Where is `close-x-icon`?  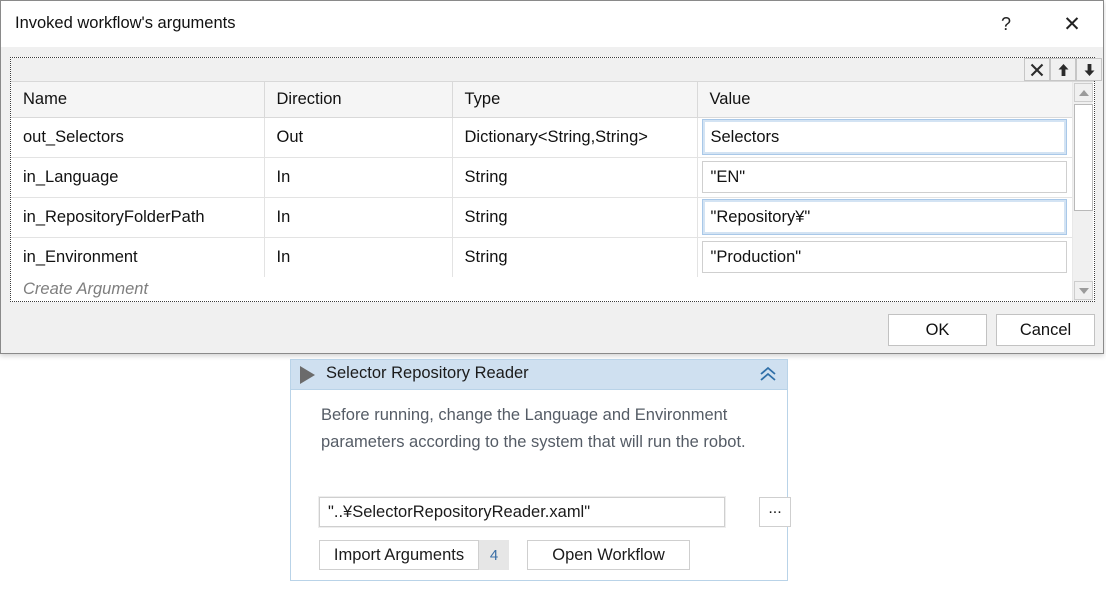
close-x-icon is located at coordinates (1037, 69).